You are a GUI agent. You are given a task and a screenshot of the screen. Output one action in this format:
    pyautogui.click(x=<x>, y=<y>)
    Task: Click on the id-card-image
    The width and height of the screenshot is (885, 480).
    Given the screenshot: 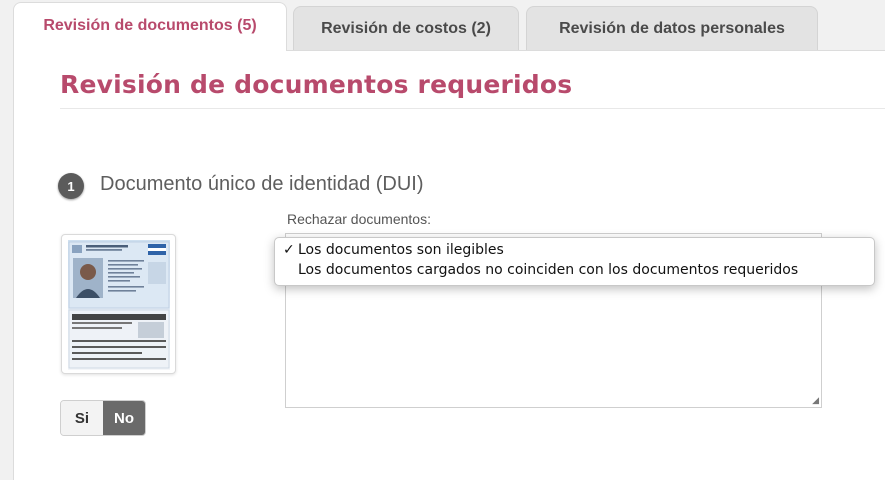 What is the action you would take?
    pyautogui.click(x=119, y=305)
    